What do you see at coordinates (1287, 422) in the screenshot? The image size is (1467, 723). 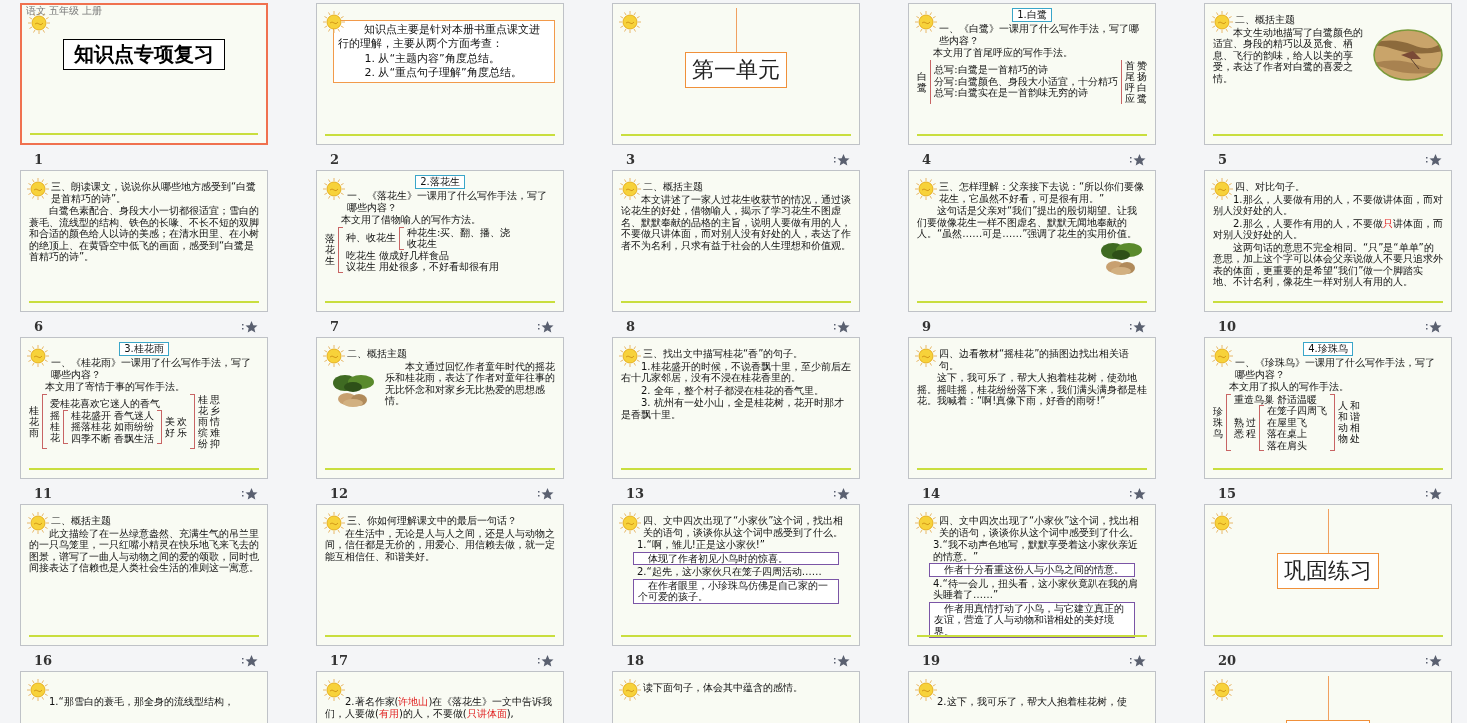 I see `tree-text: 在屋里飞` at bounding box center [1287, 422].